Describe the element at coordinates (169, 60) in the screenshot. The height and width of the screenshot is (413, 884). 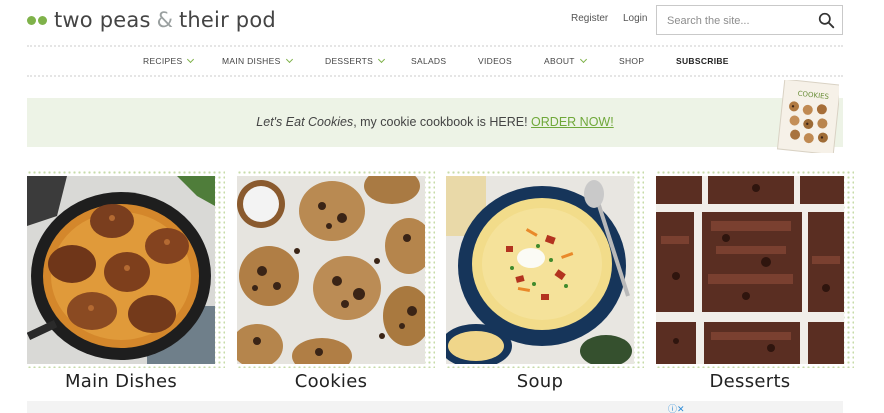
I see `nav-item-recipes: RECIPES` at that location.